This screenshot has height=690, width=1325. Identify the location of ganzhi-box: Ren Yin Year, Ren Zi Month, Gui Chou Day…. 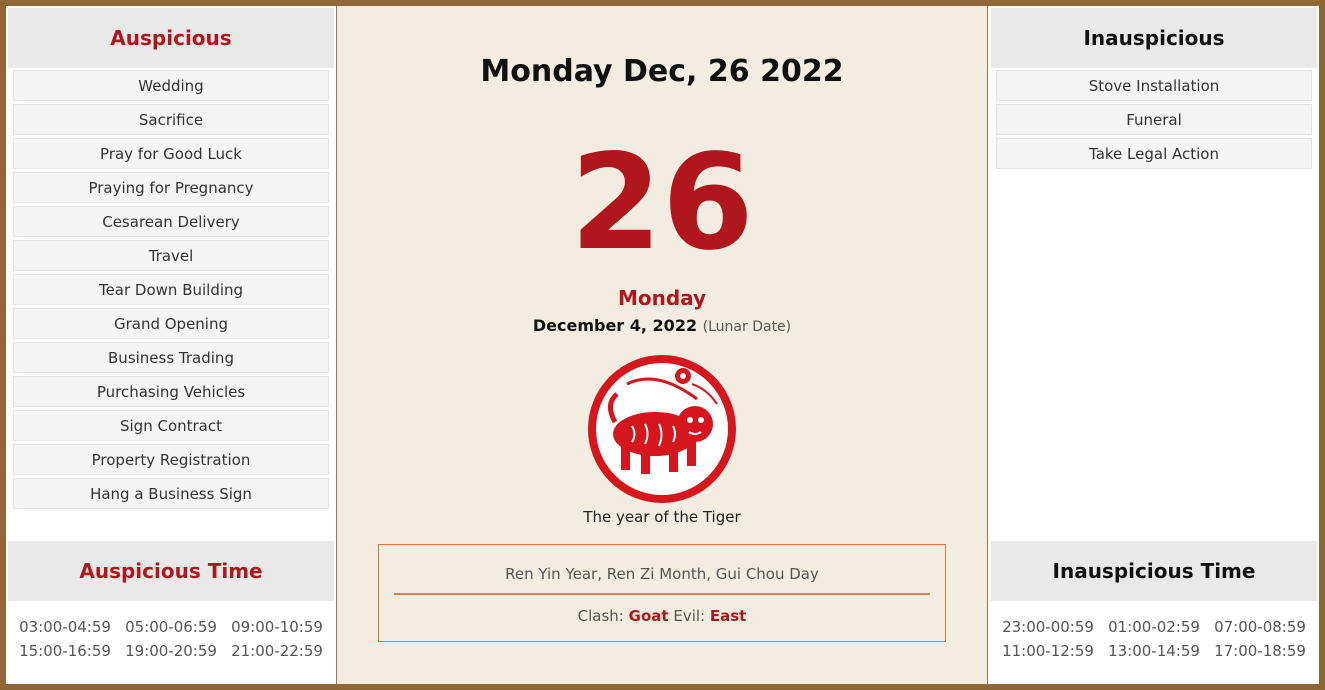
(662, 593).